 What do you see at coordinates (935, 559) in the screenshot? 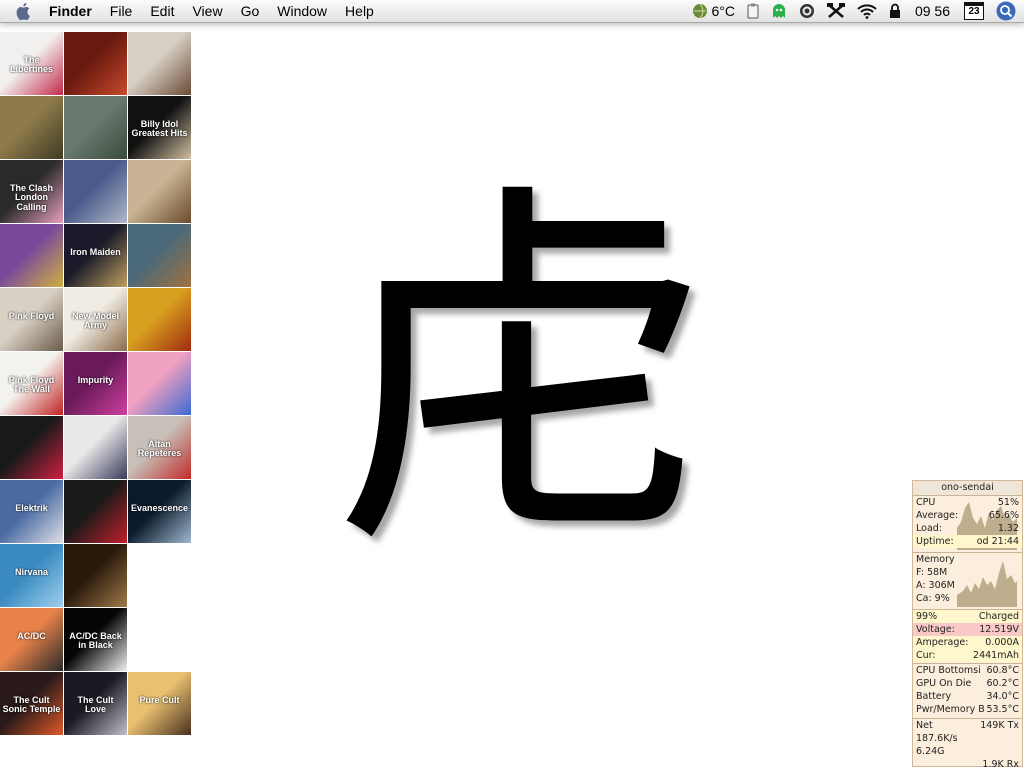
I see `memory-label: Memory` at bounding box center [935, 559].